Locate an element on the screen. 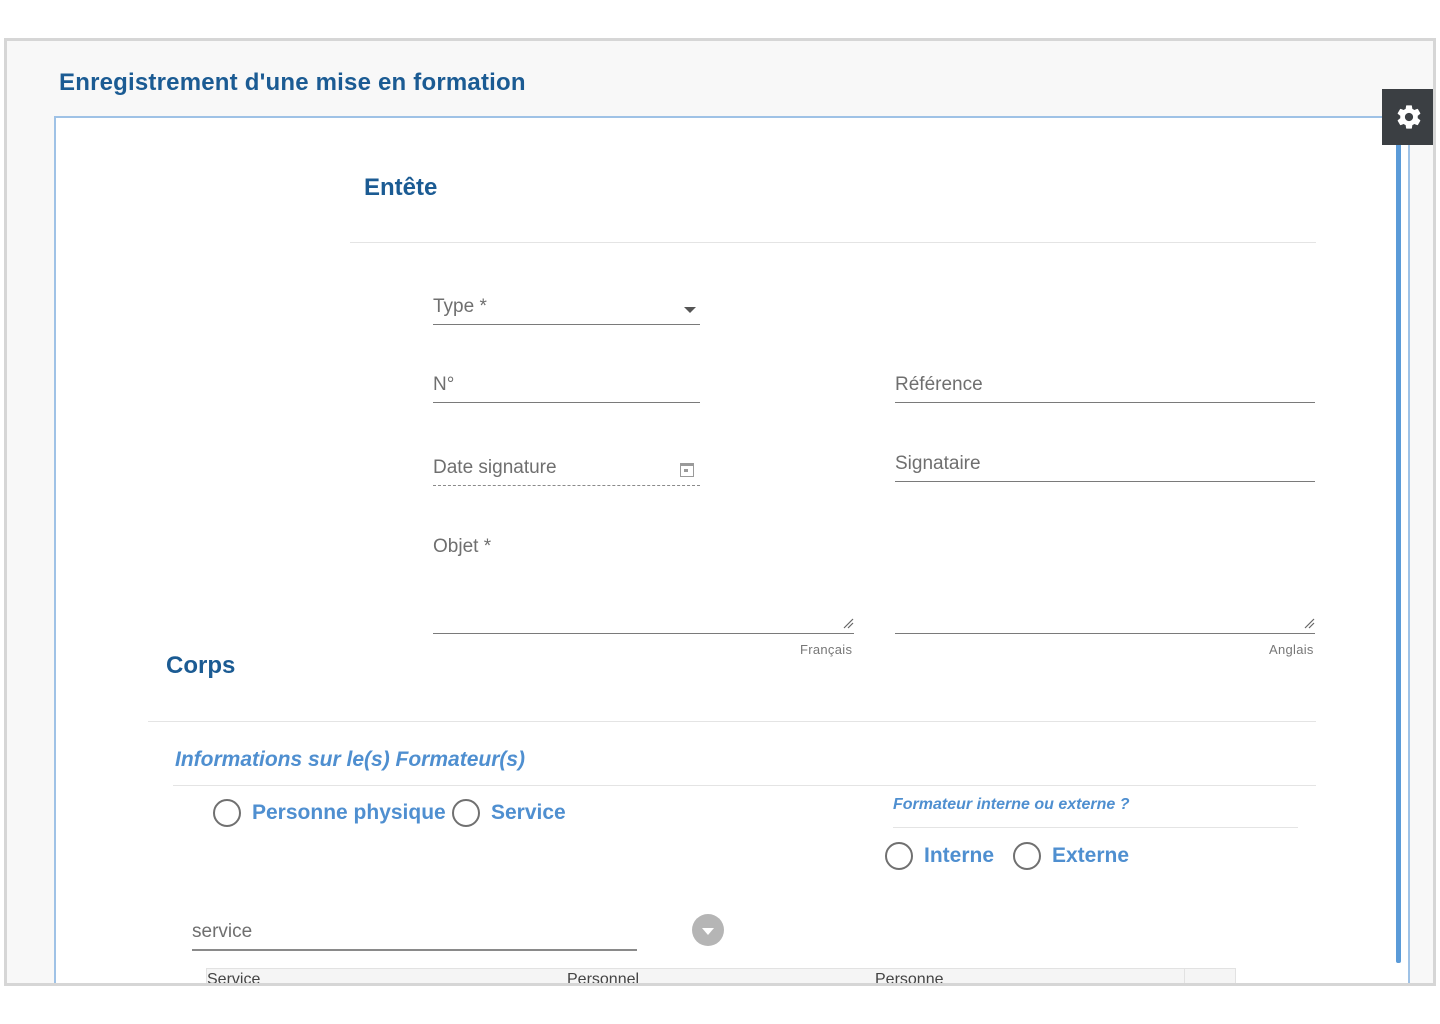 This screenshot has height=1024, width=1440. gear-icon is located at coordinates (1409, 117).